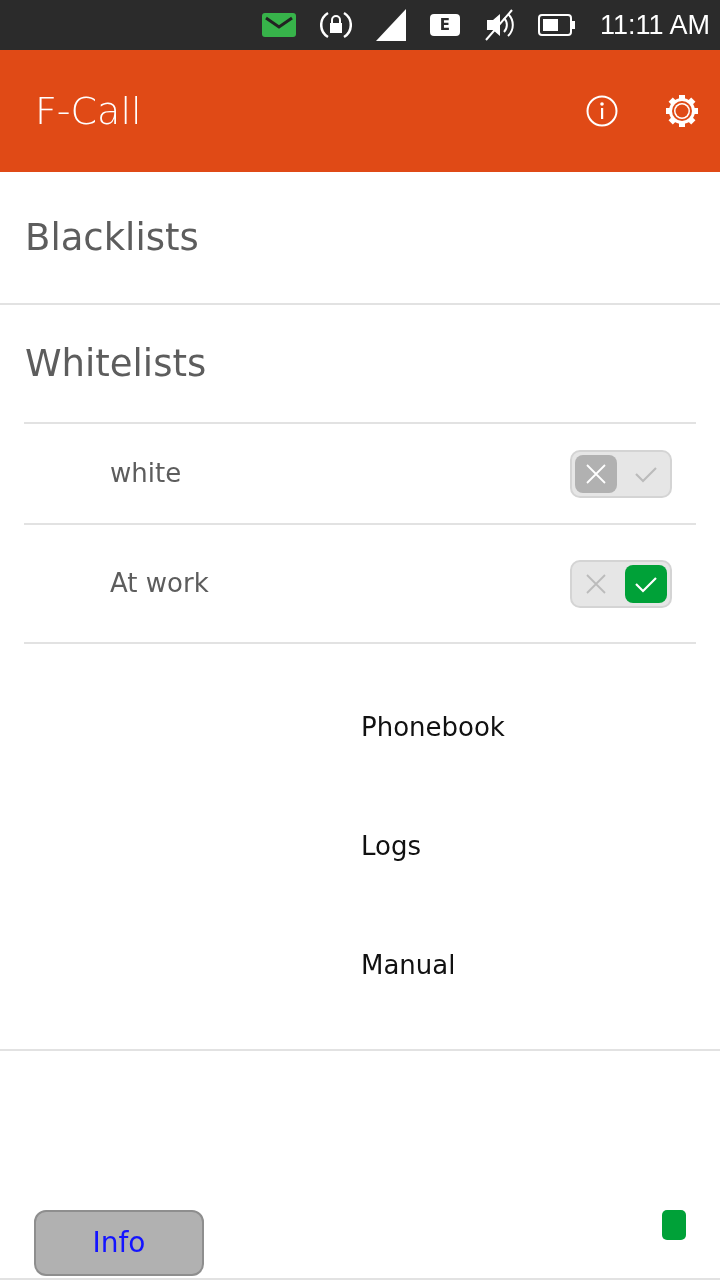  Describe the element at coordinates (360, 846) in the screenshot. I see `menu-item: Logs` at that location.